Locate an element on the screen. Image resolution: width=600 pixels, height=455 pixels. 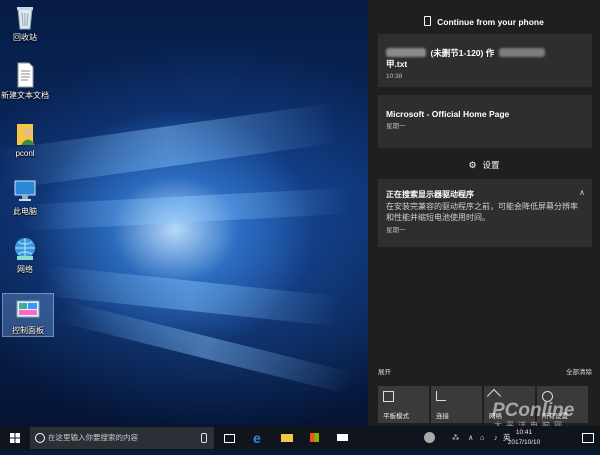
quick-action-label: 连接 is located at coordinates (442, 416).